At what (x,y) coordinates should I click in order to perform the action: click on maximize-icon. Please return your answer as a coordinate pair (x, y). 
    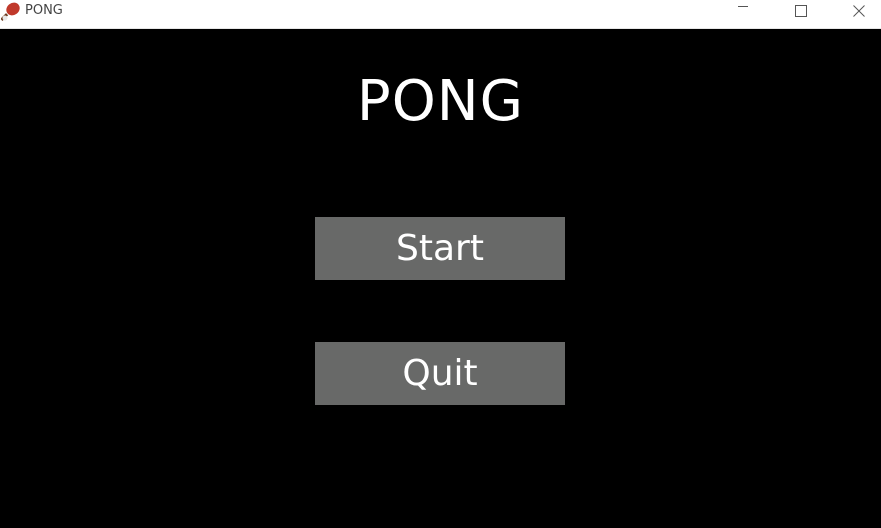
    Looking at the image, I should click on (801, 11).